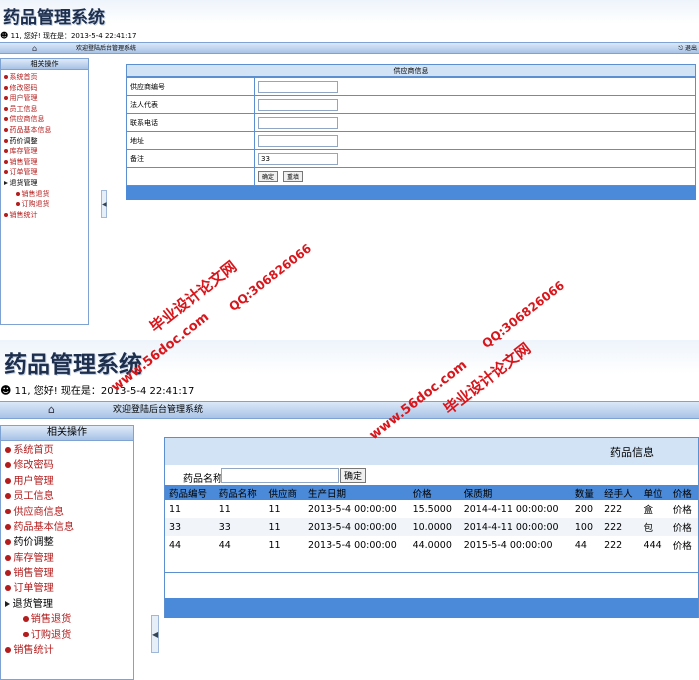 The width and height of the screenshot is (699, 680). I want to click on reset-button: 重填, so click(293, 176).